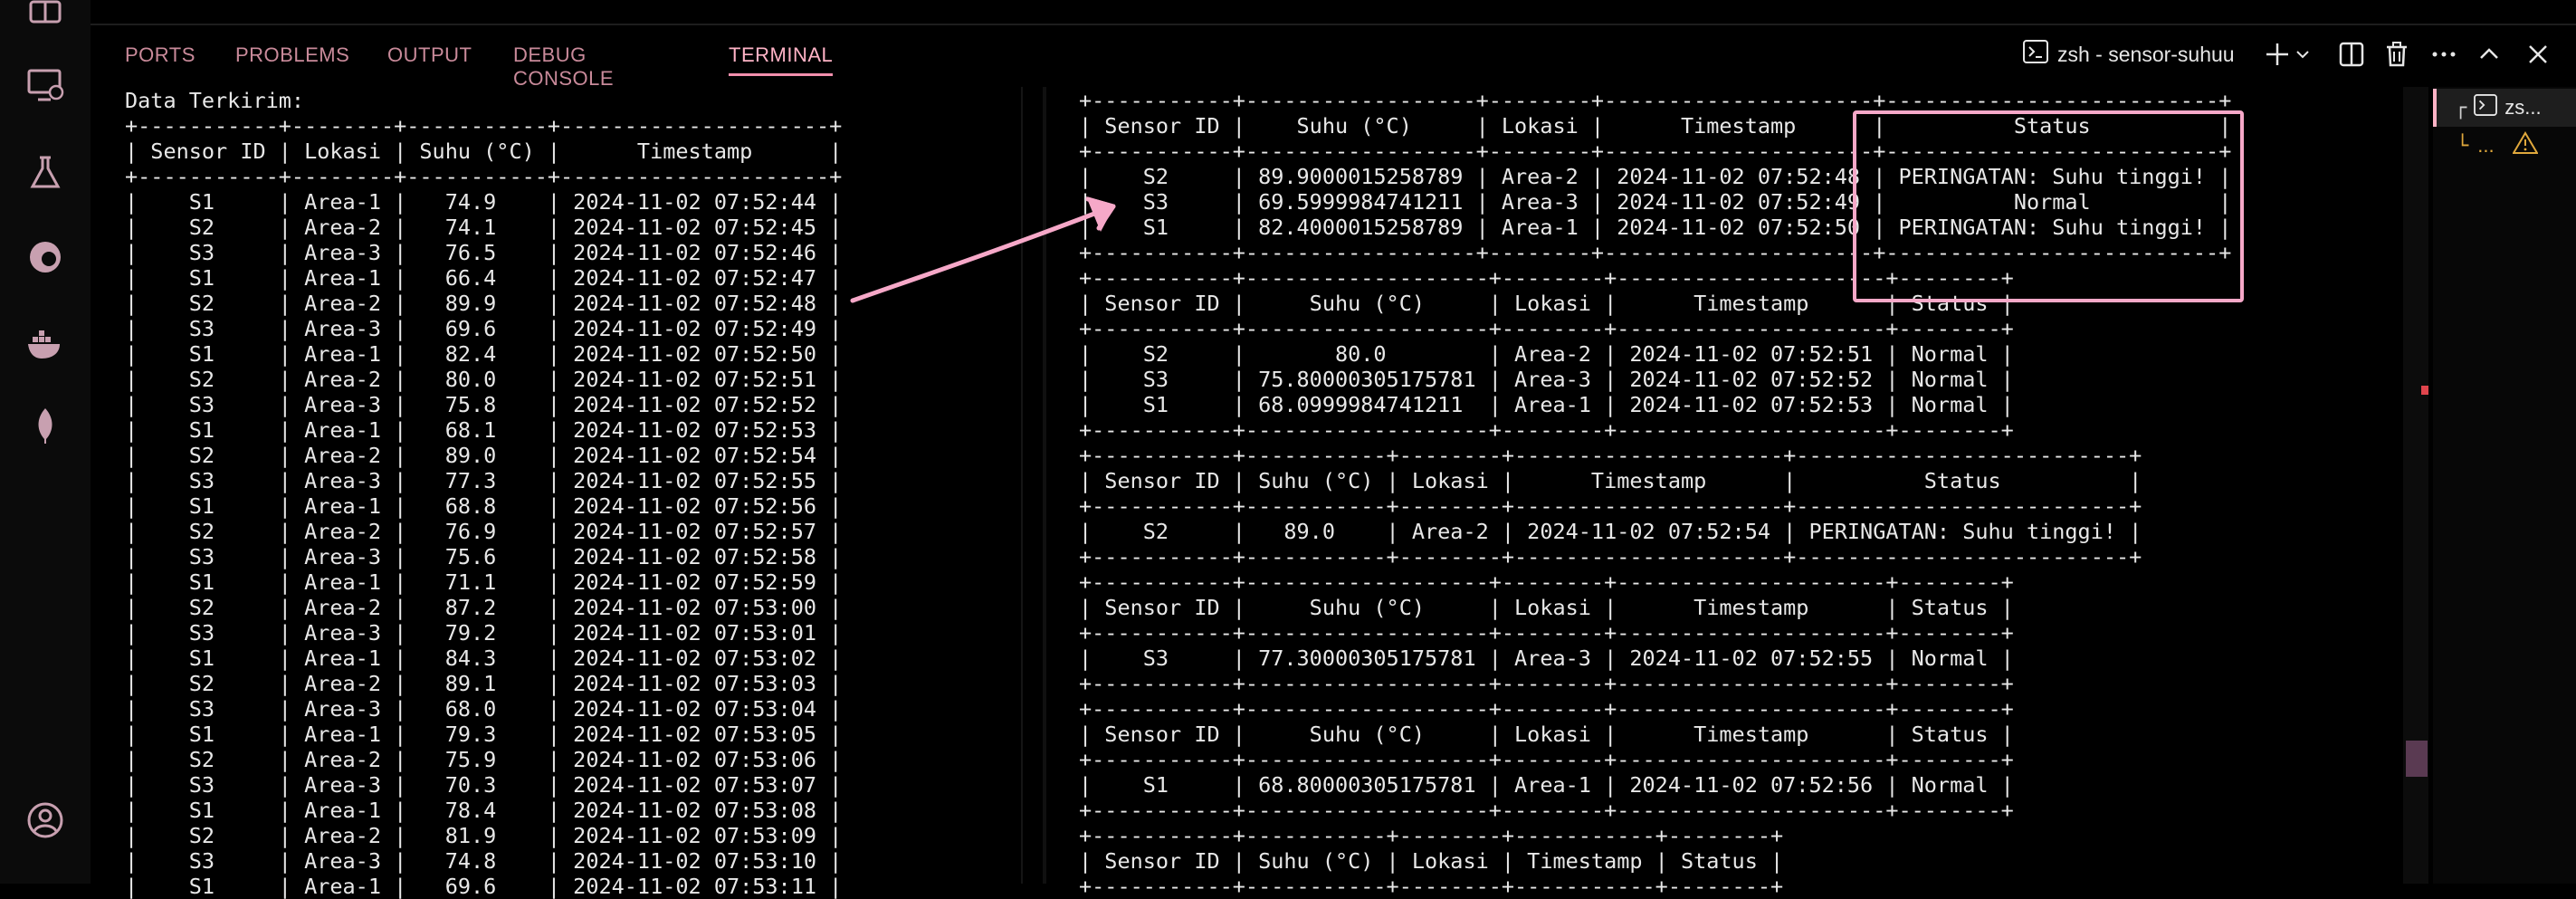 The width and height of the screenshot is (2576, 899). Describe the element at coordinates (781, 59) in the screenshot. I see `tab-terminal: TERMINAL` at that location.